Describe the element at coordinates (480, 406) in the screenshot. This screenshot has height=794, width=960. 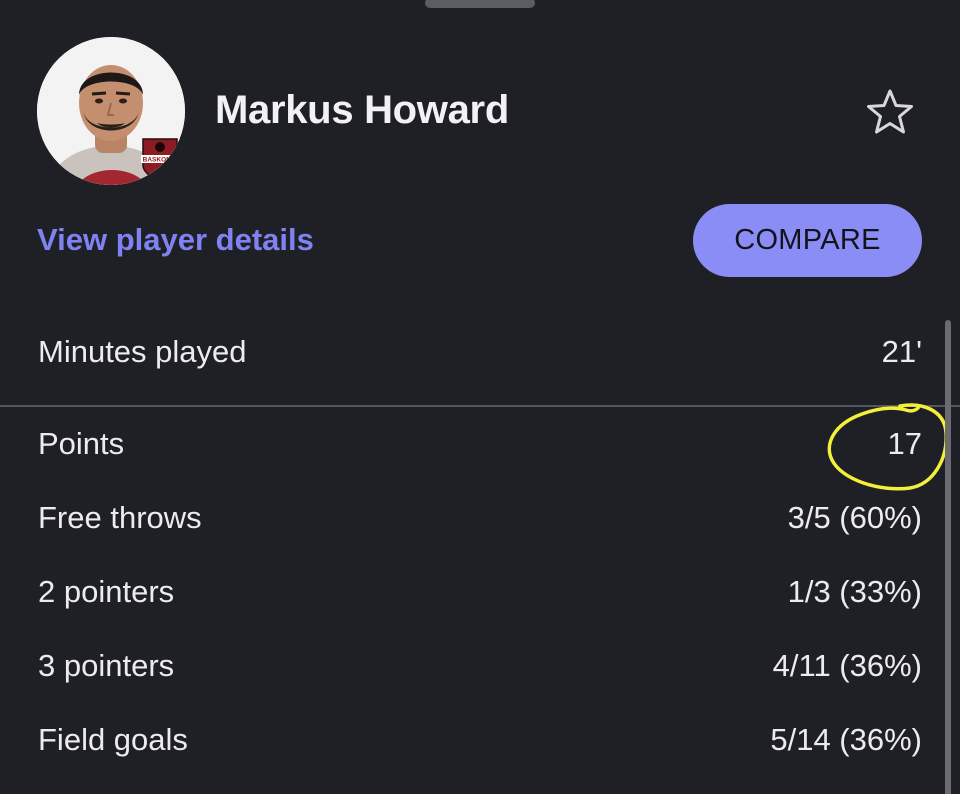
I see `section-divider` at that location.